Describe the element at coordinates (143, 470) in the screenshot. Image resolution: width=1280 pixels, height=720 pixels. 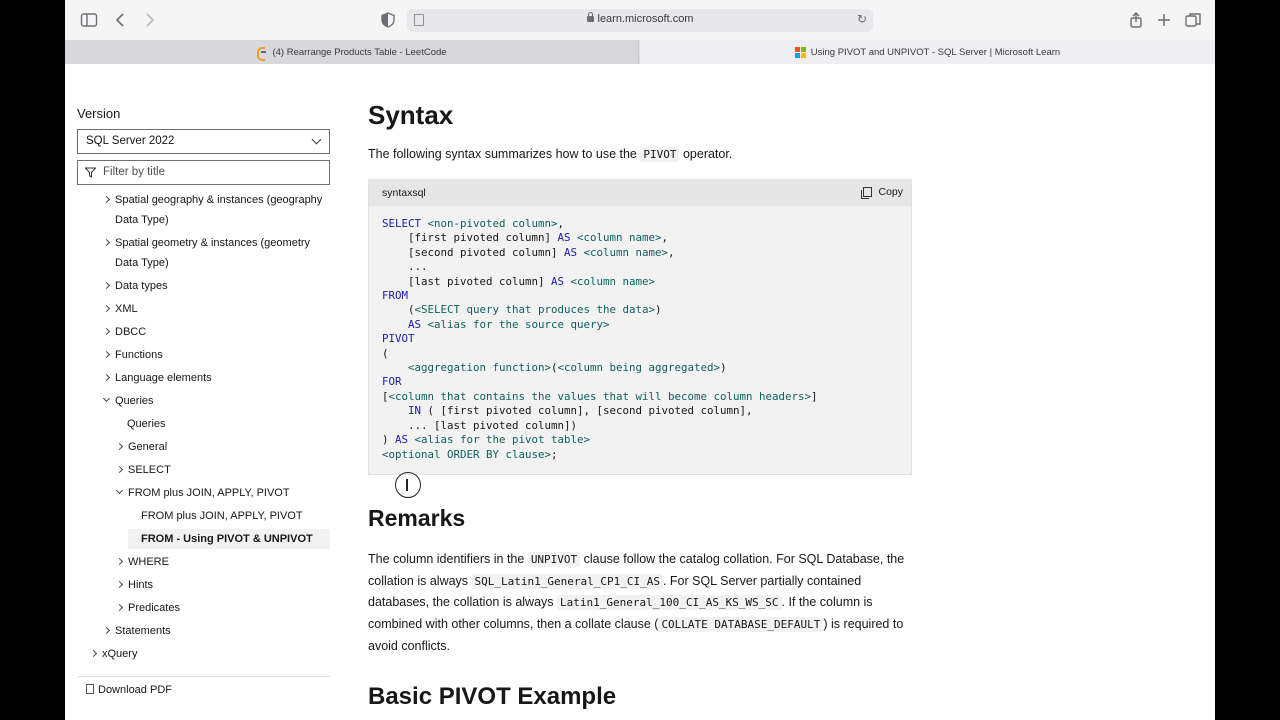
I see `toc-item-select: SELECT` at that location.